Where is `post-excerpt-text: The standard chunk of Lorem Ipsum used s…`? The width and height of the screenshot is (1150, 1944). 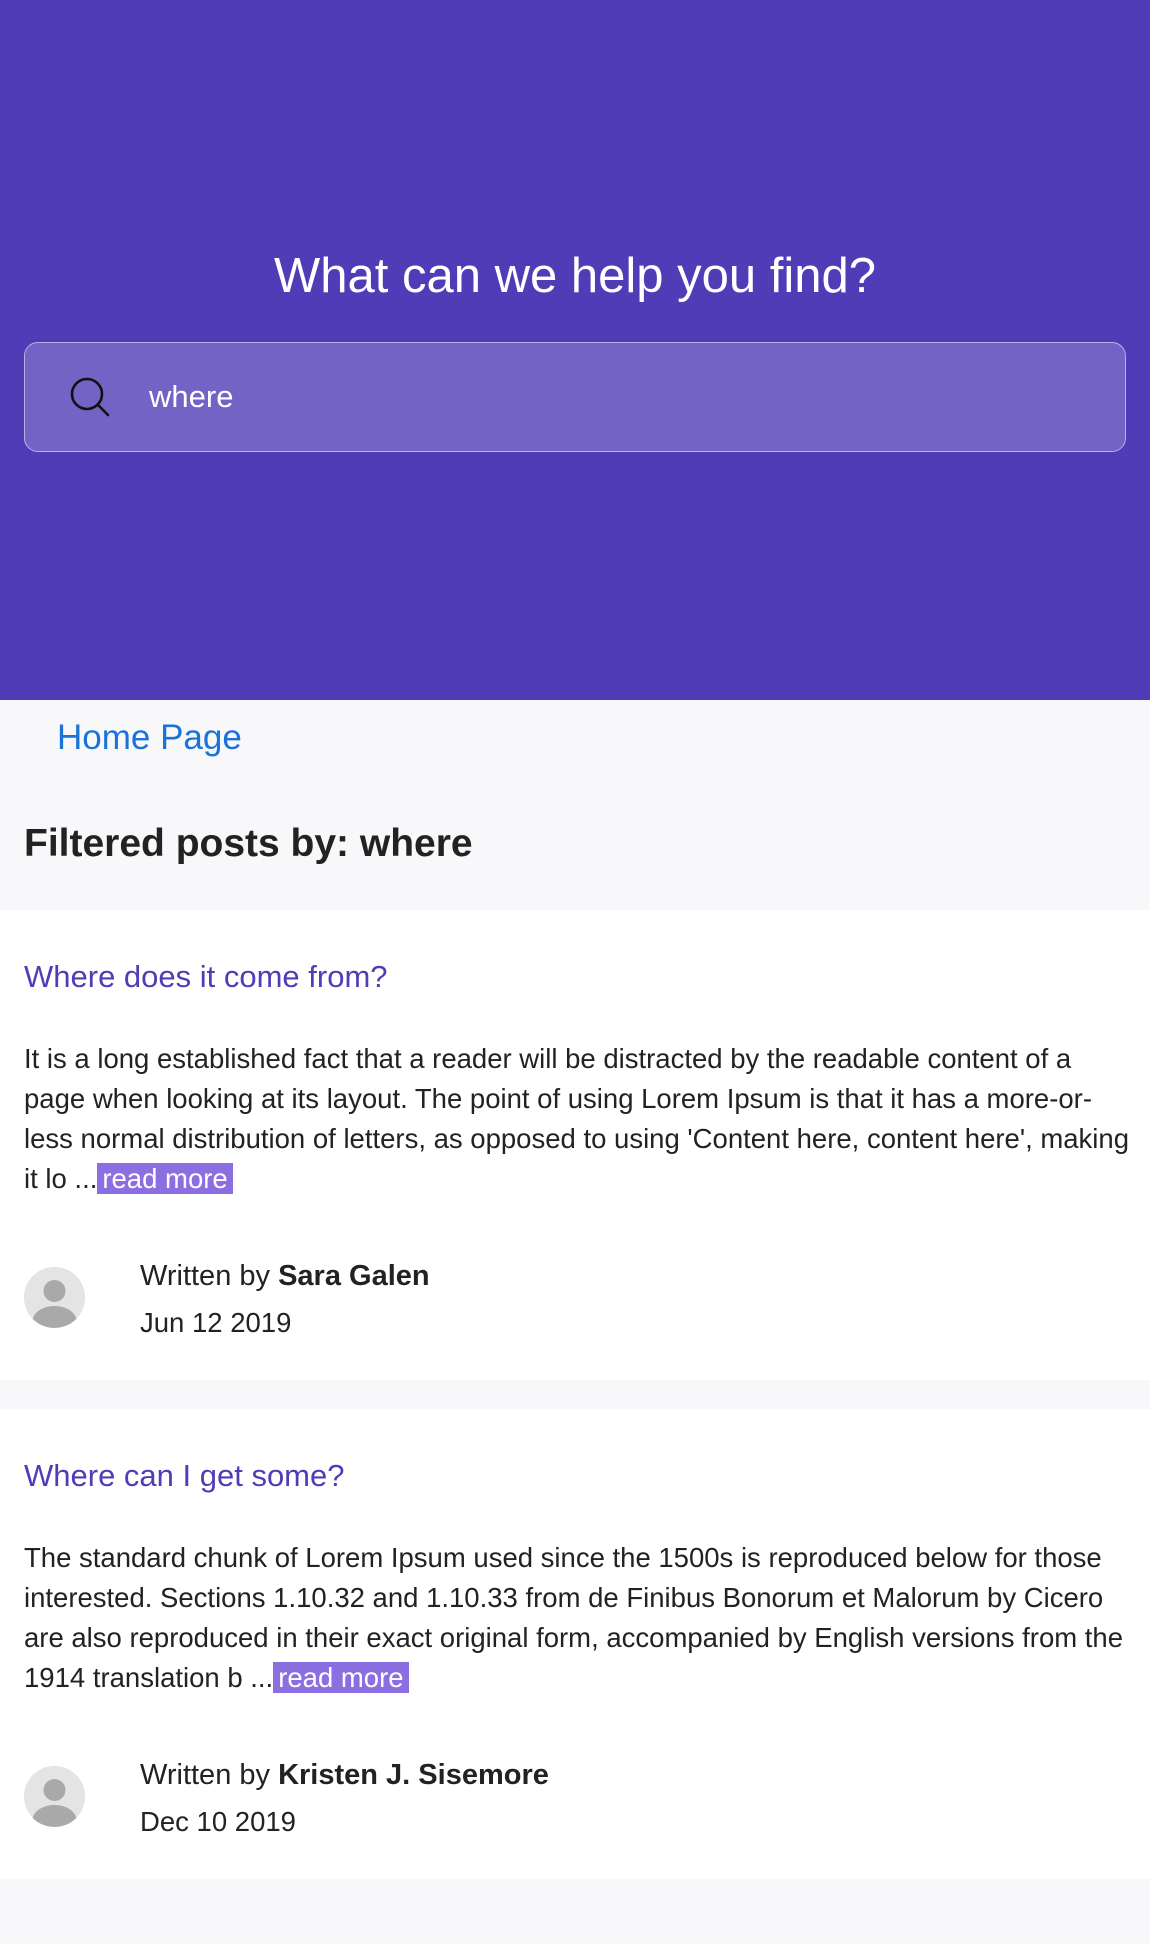 post-excerpt-text: The standard chunk of Lorem Ipsum used s… is located at coordinates (574, 1617).